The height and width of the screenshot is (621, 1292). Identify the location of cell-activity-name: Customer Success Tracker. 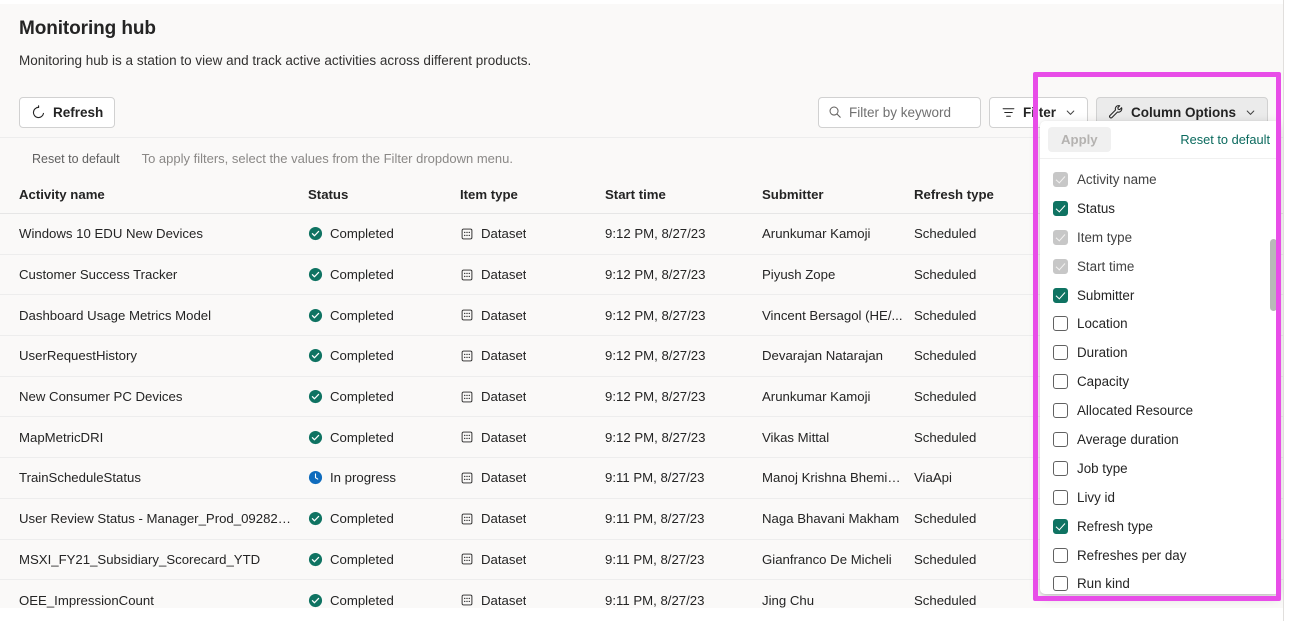
(154, 275).